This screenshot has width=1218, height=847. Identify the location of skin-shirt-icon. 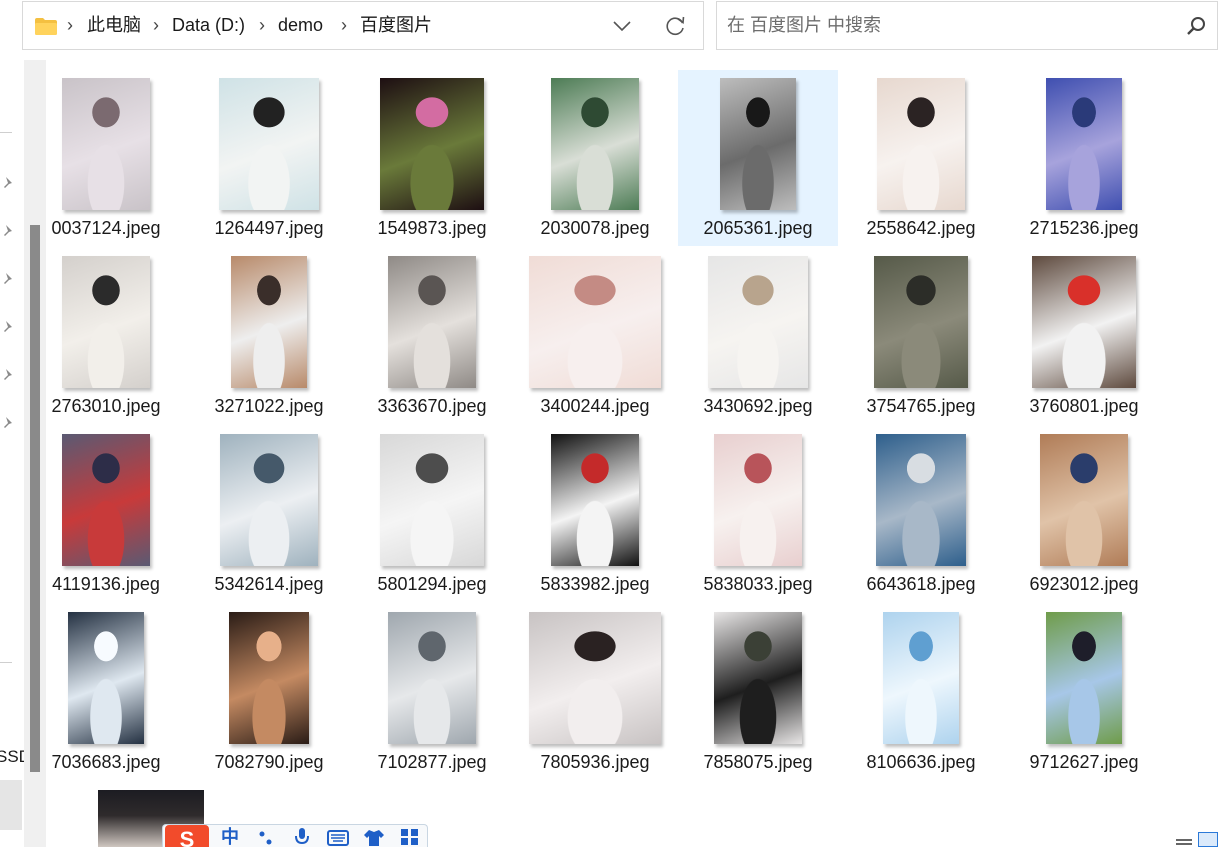
(374, 837).